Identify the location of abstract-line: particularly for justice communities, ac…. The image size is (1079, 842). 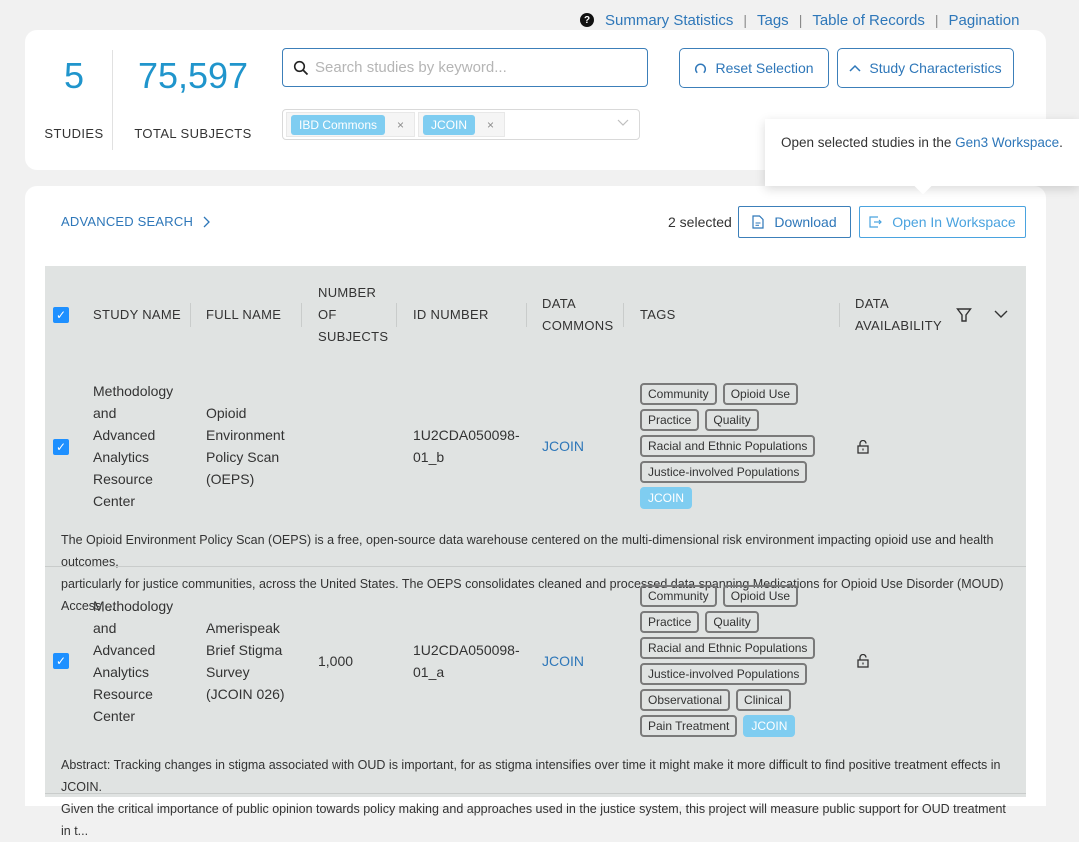
(532, 595).